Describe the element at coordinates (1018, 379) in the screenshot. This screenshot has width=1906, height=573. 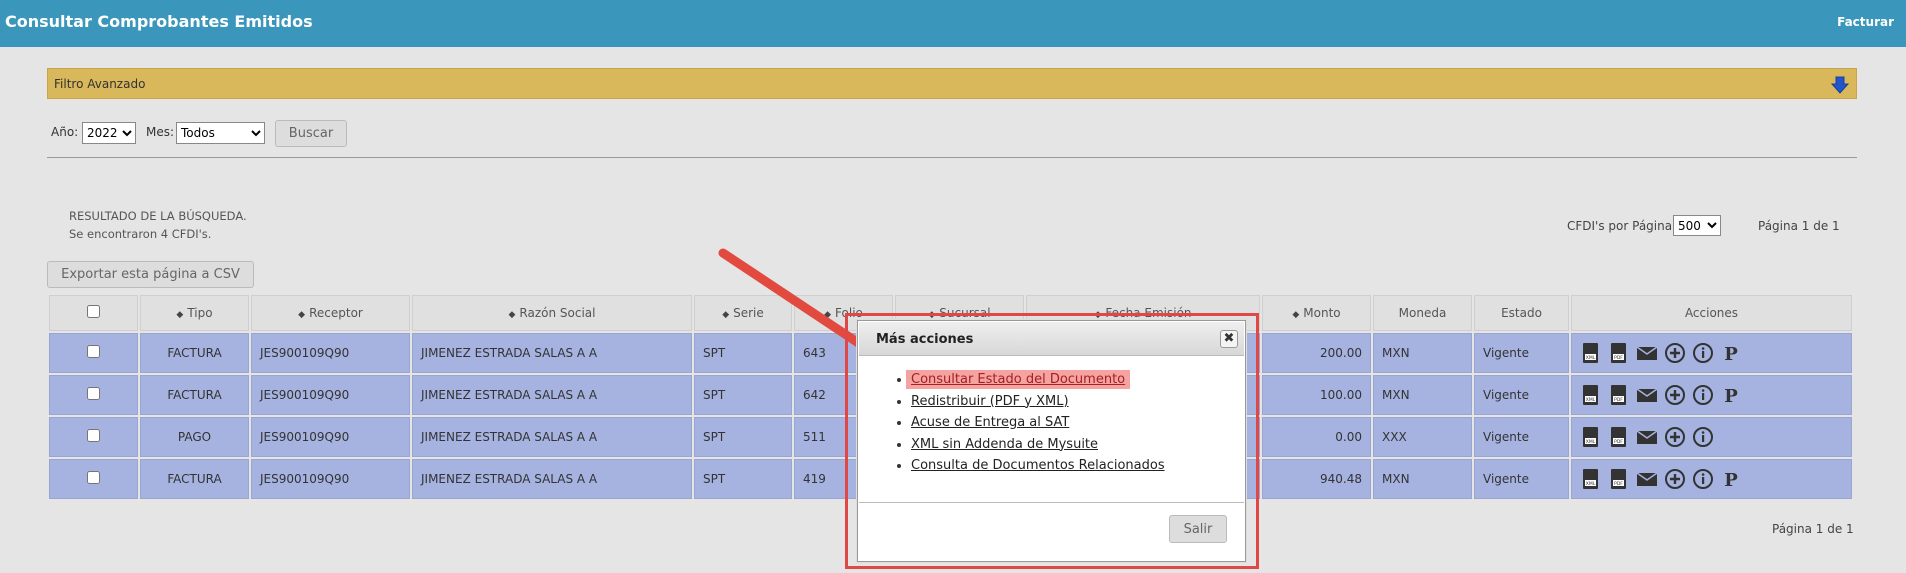
I see `consultar-estado-link: Consultar Estado del Documento` at that location.